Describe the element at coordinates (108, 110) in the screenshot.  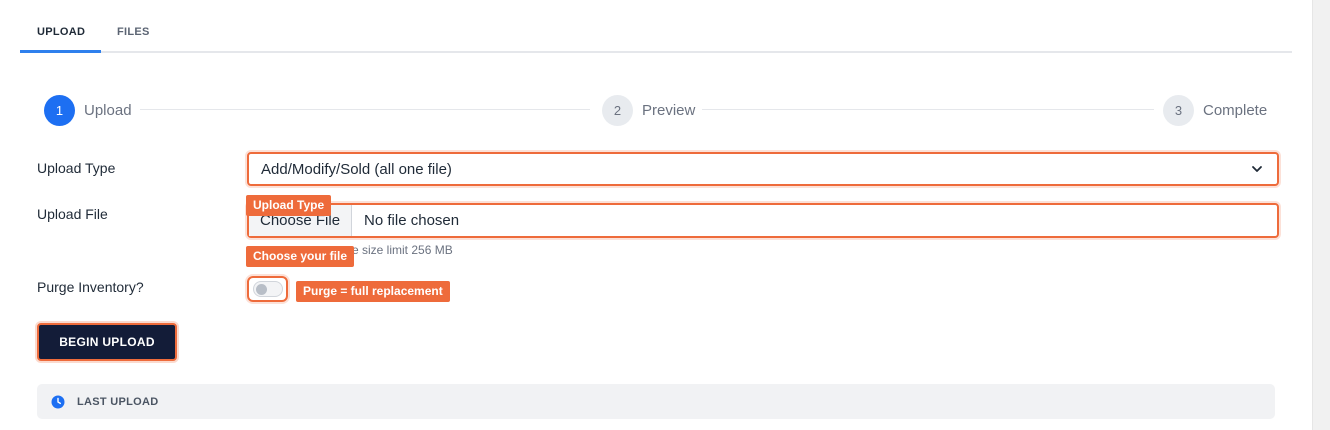
I see `step-label: Upload` at that location.